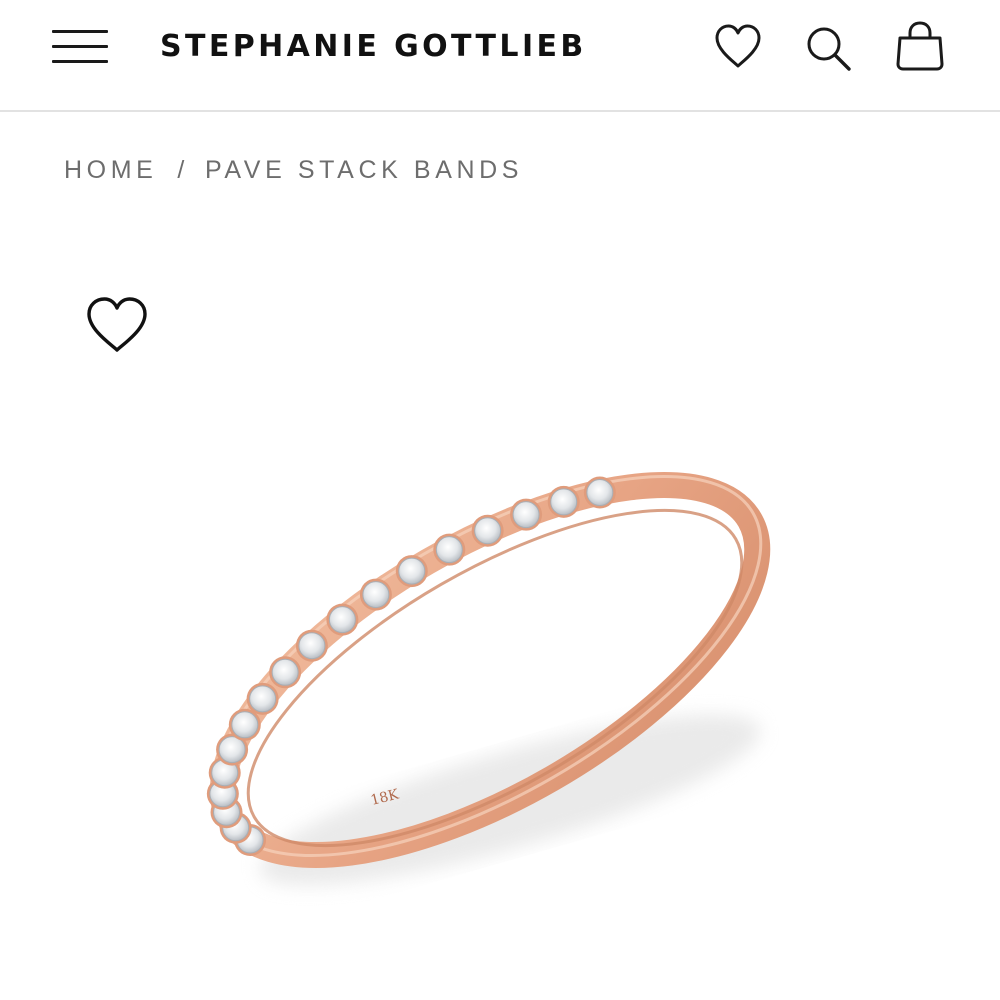 The height and width of the screenshot is (1000, 1000). I want to click on breadcrumb-home-link: HOME, so click(110, 170).